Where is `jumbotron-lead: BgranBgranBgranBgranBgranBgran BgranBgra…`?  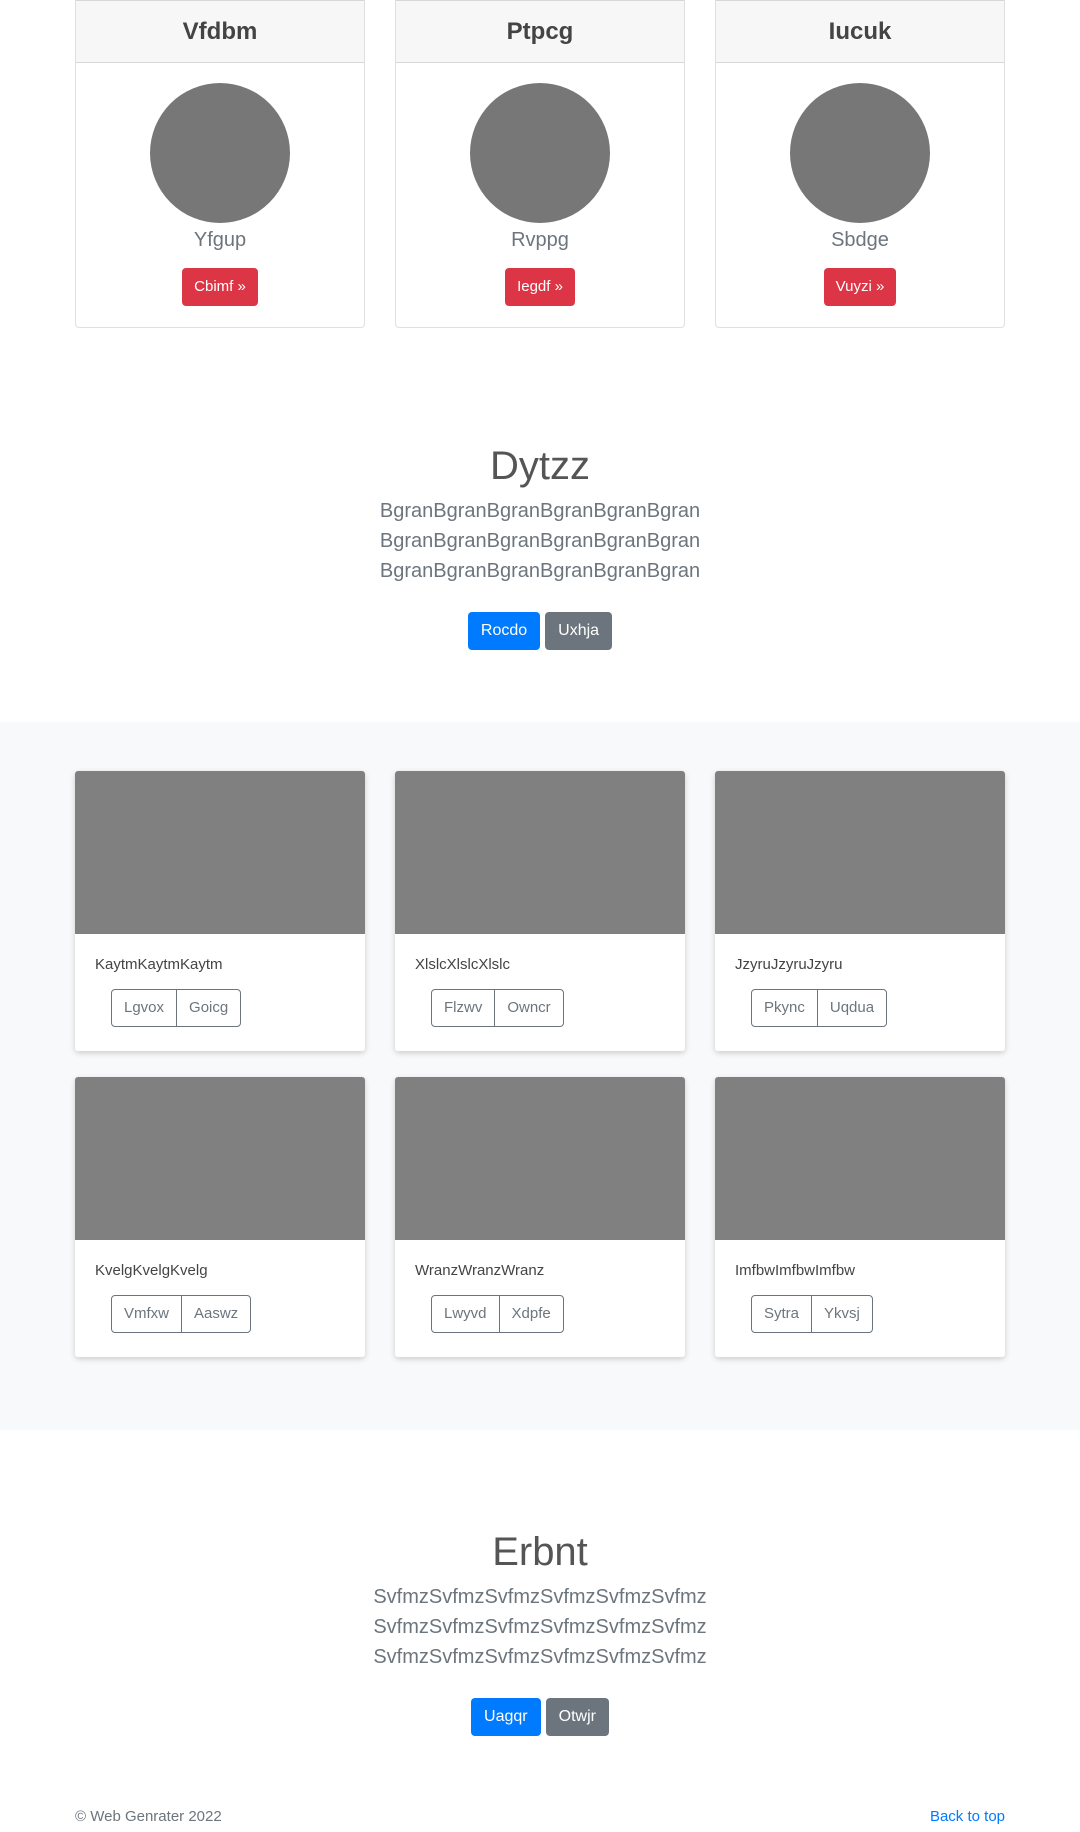
jumbotron-lead: BgranBgranBgranBgranBgranBgran BgranBgra… is located at coordinates (540, 541).